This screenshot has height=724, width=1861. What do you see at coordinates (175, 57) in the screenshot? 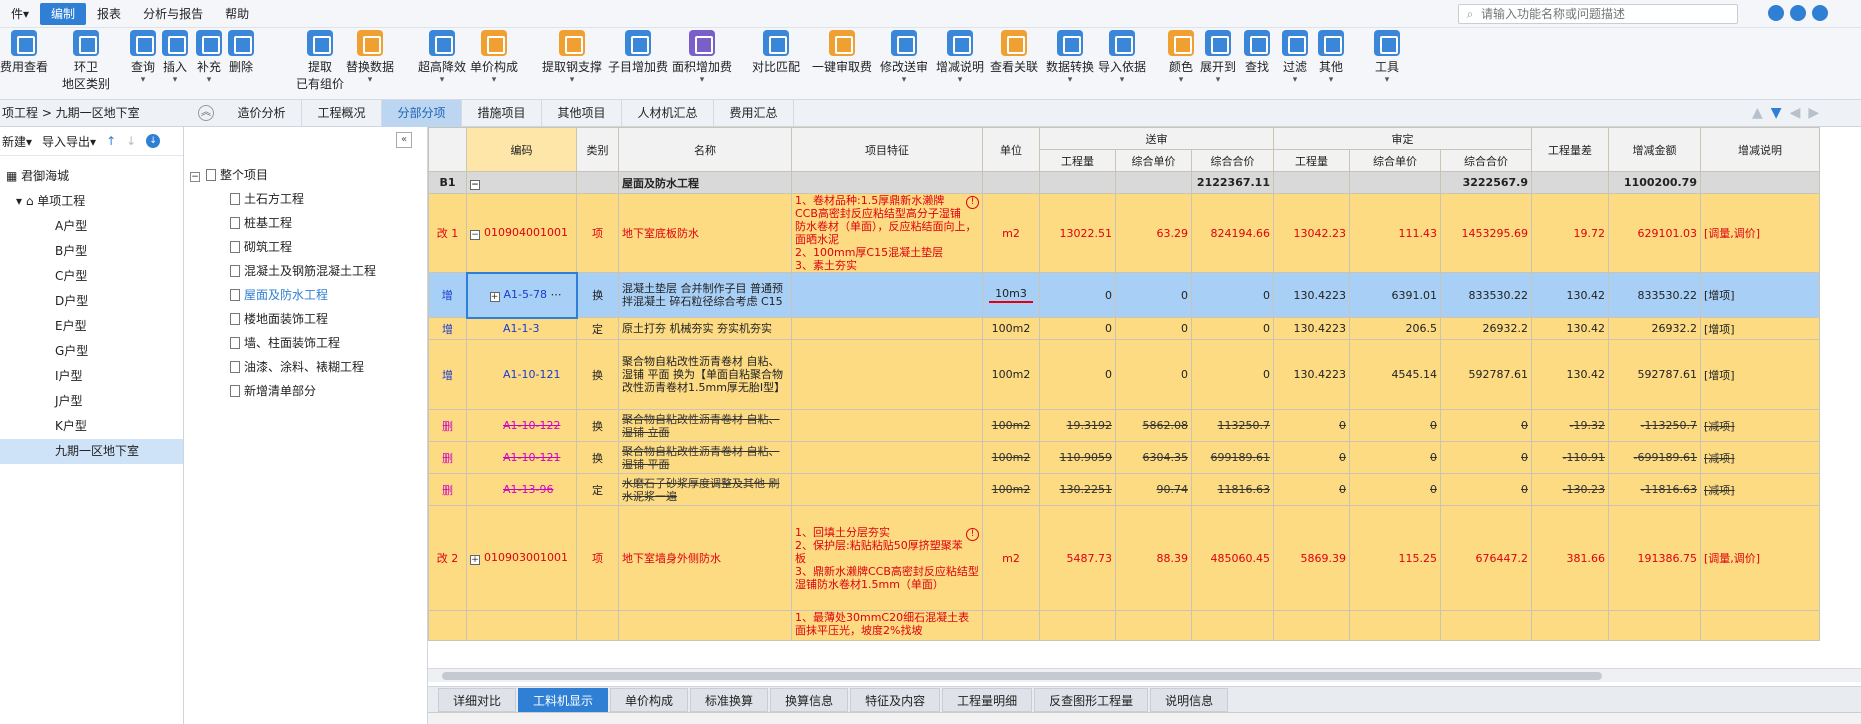
I see `toolbar-button-3: 插入 ▾` at bounding box center [175, 57].